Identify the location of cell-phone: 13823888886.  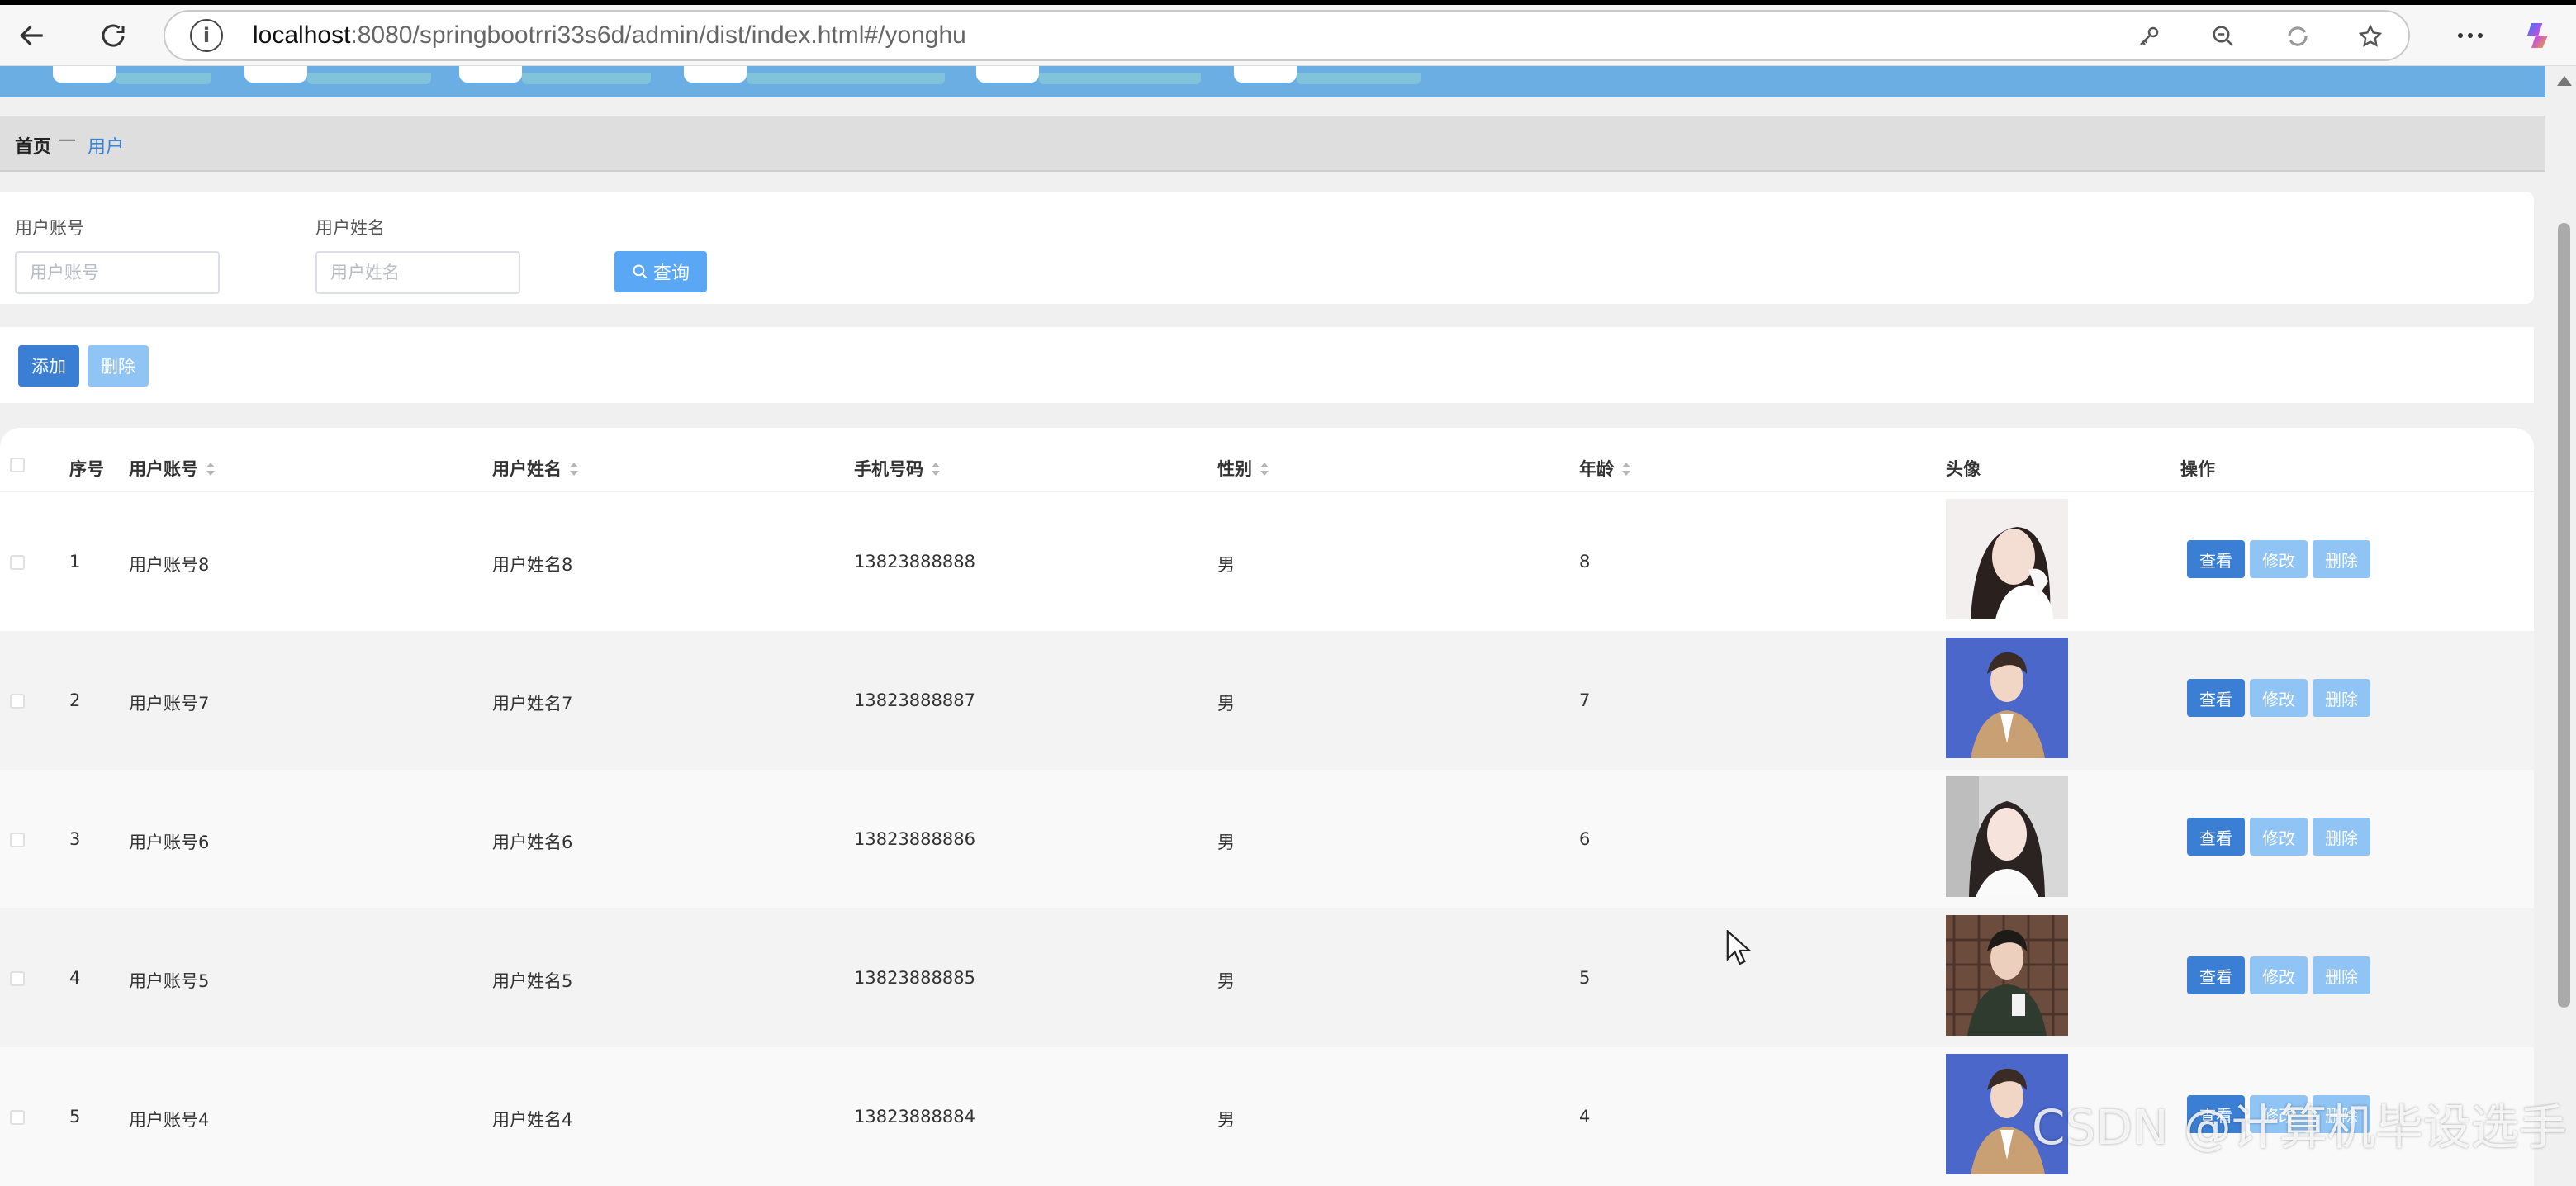
(914, 839).